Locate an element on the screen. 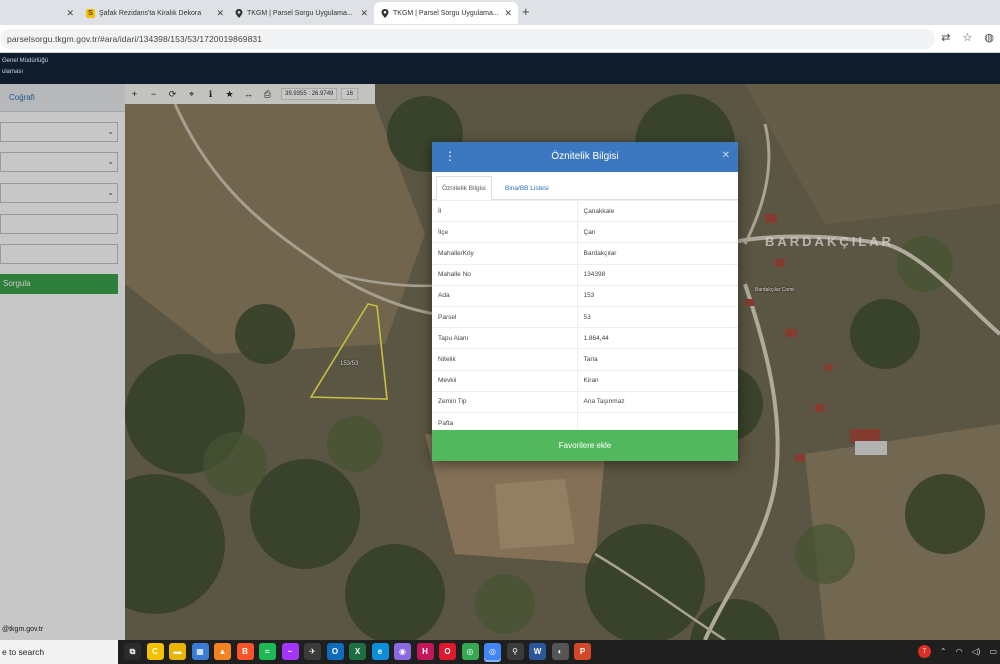  profile-icon: ◍ is located at coordinates (989, 37).